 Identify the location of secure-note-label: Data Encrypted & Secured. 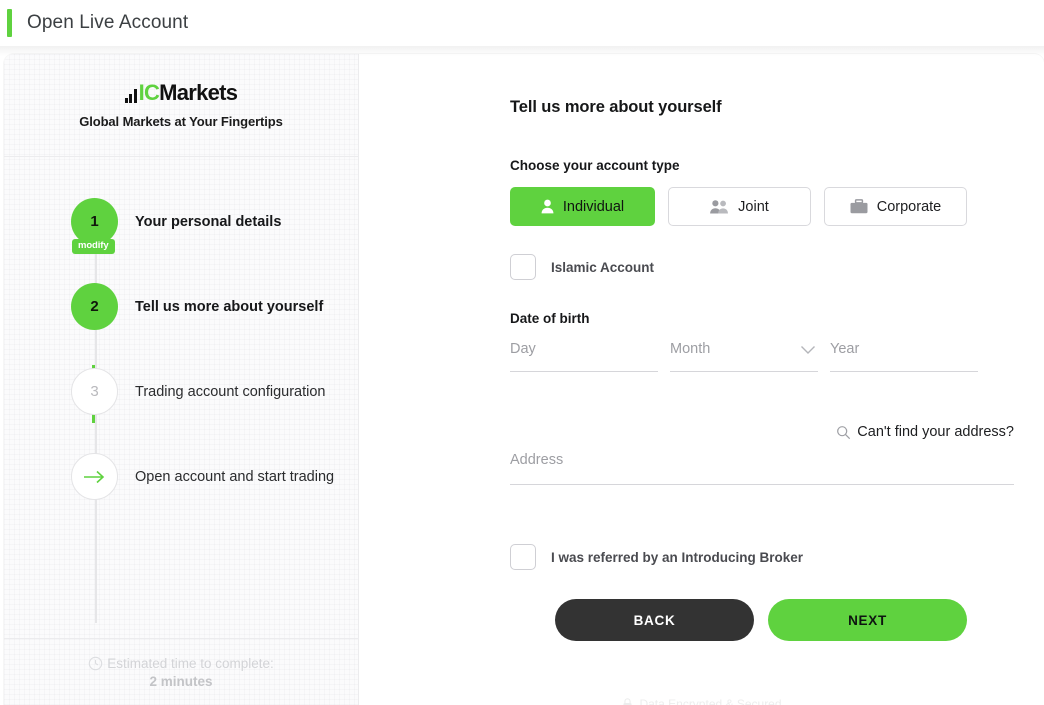
(710, 701).